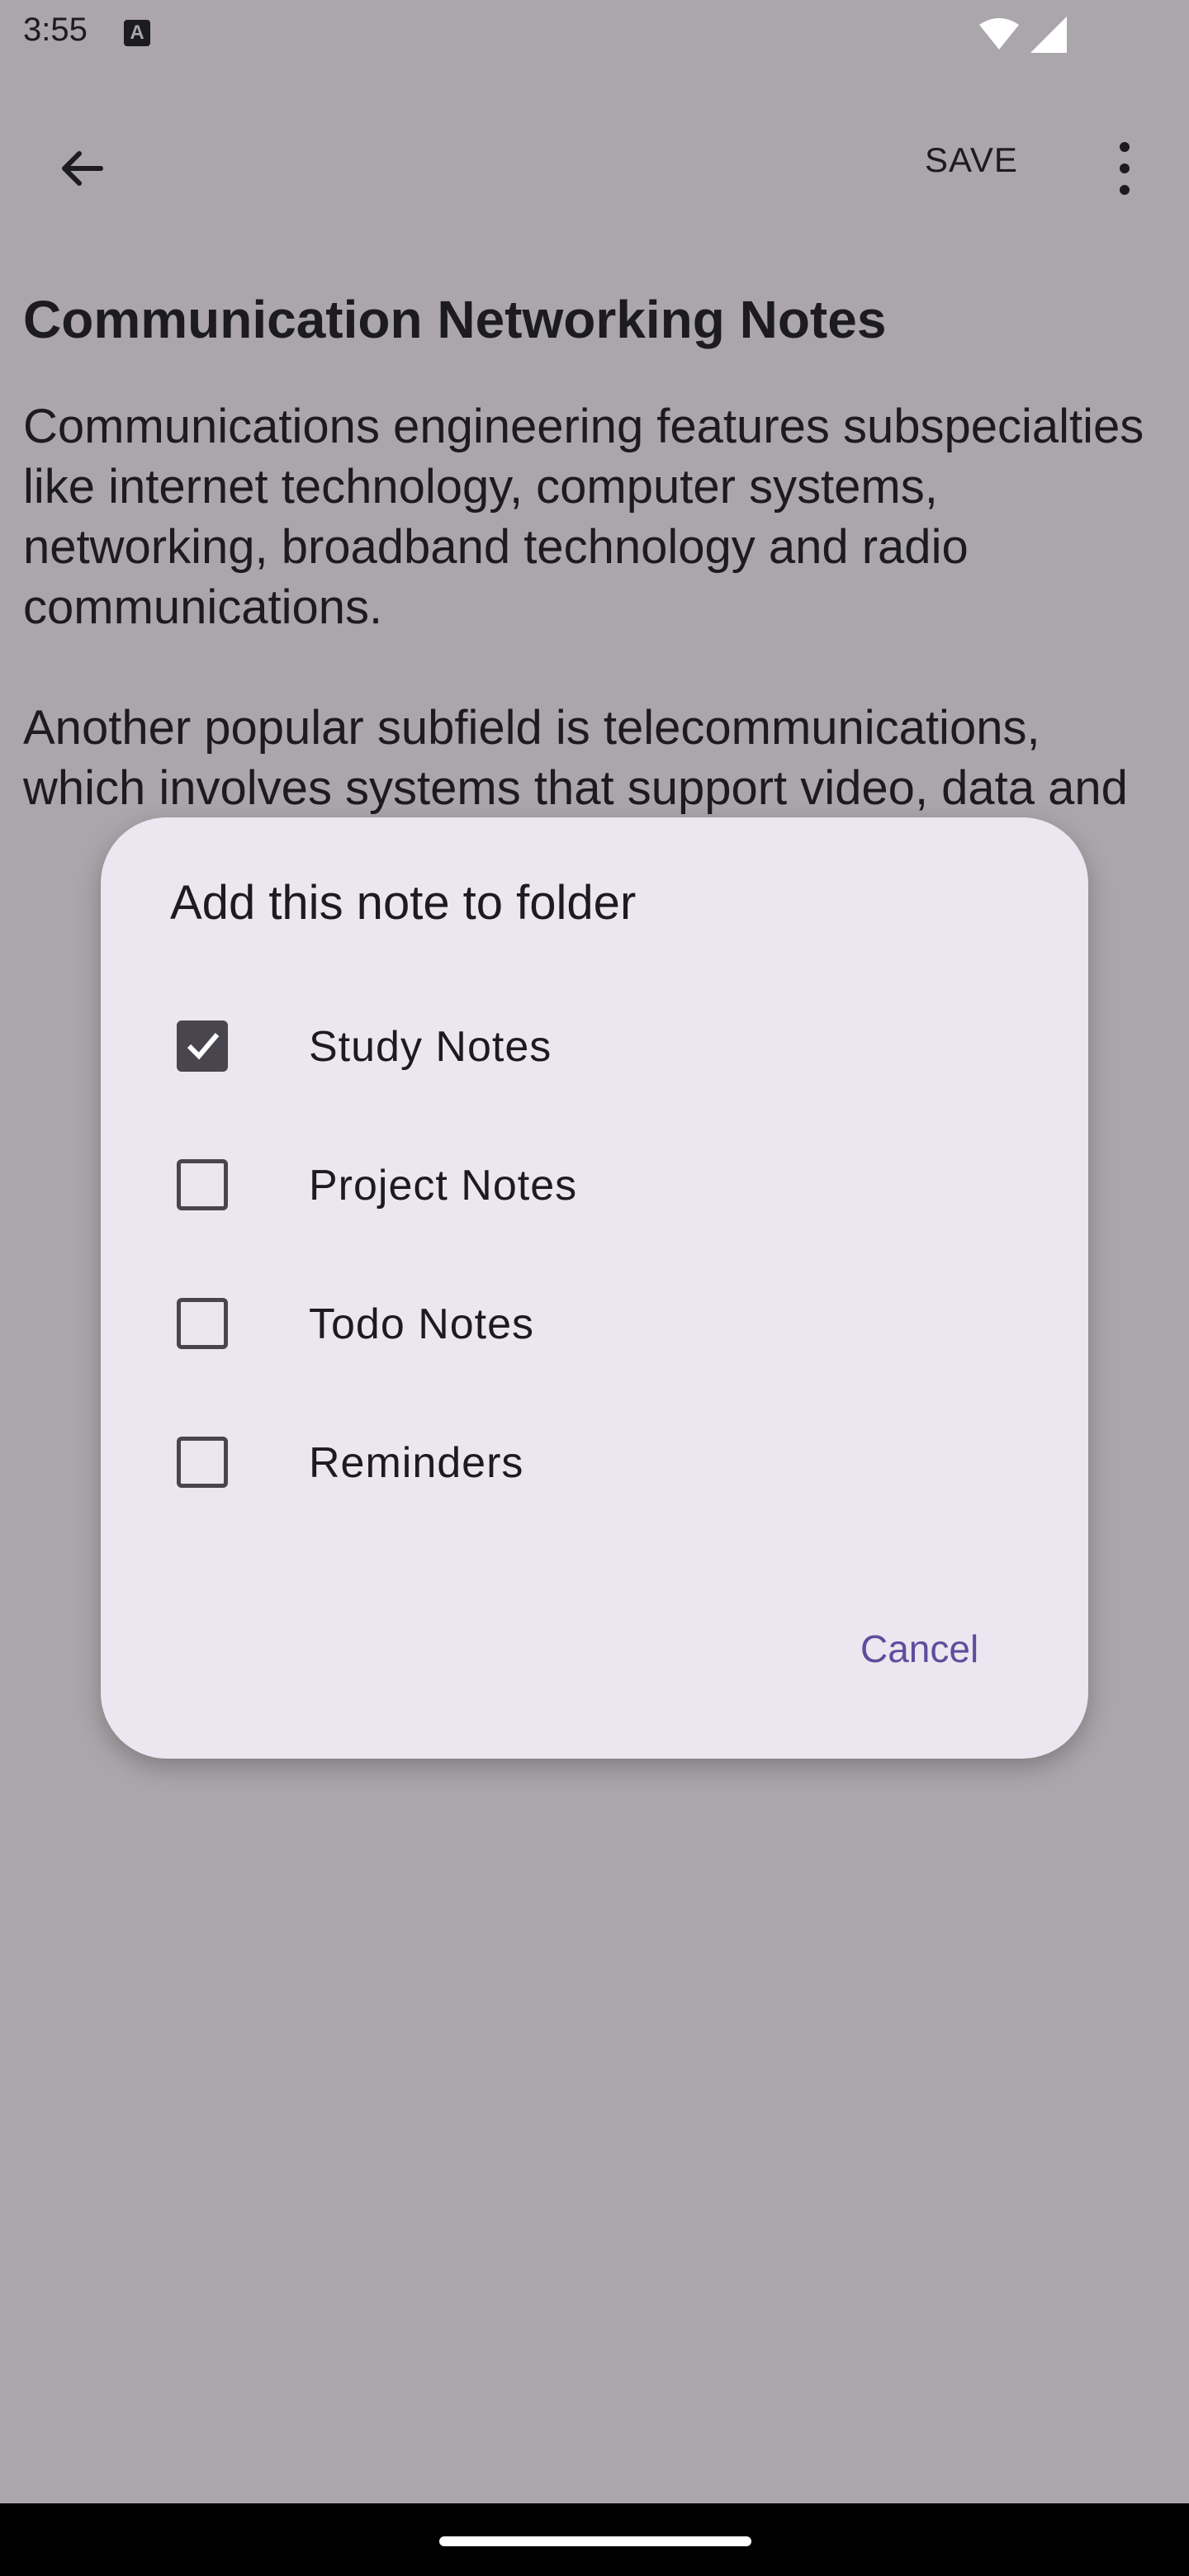 The width and height of the screenshot is (1189, 2576). Describe the element at coordinates (430, 1047) in the screenshot. I see `folder-option-label: Study Notes` at that location.